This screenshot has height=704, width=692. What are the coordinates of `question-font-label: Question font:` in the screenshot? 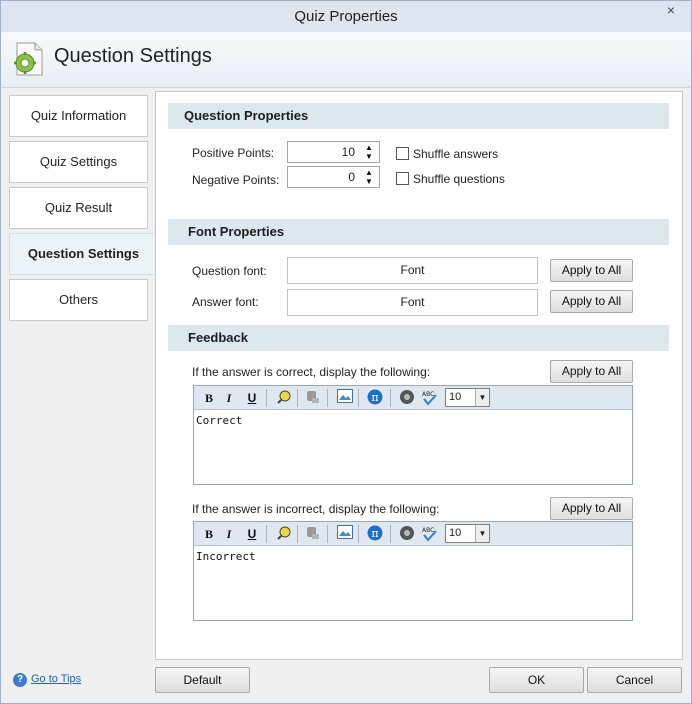 It's located at (229, 271).